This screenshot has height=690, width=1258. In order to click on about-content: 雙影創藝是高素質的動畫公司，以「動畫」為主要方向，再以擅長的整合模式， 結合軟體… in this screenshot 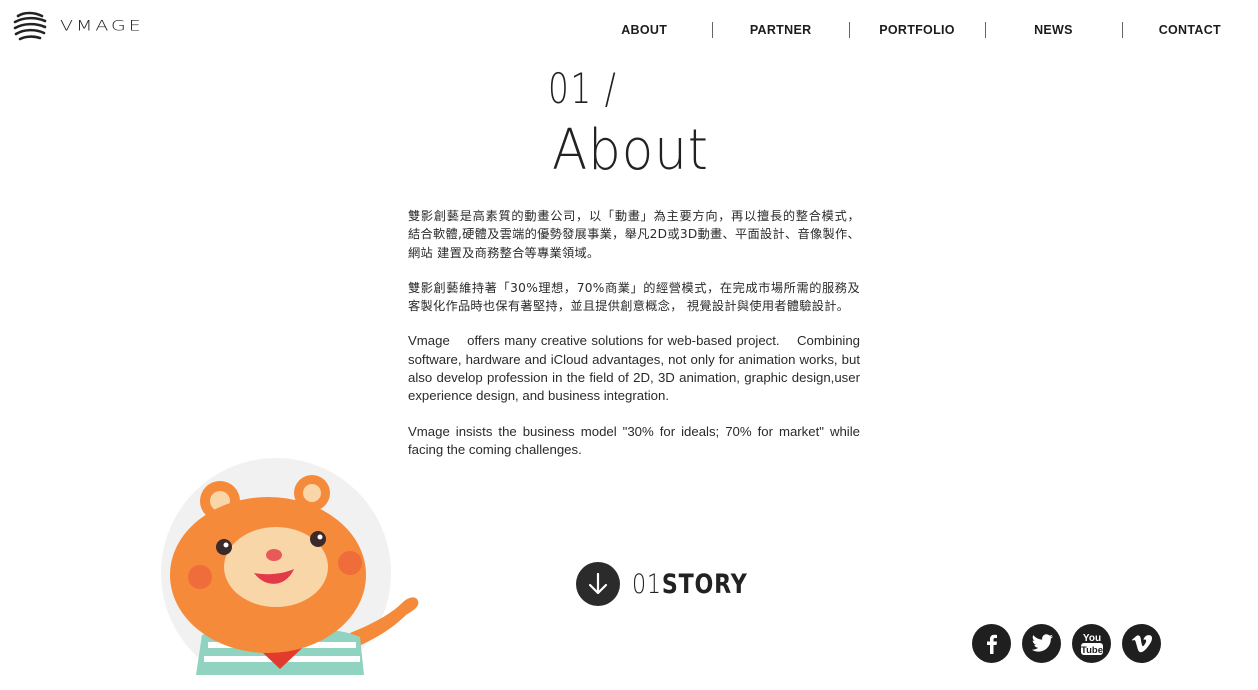, I will do `click(634, 341)`.